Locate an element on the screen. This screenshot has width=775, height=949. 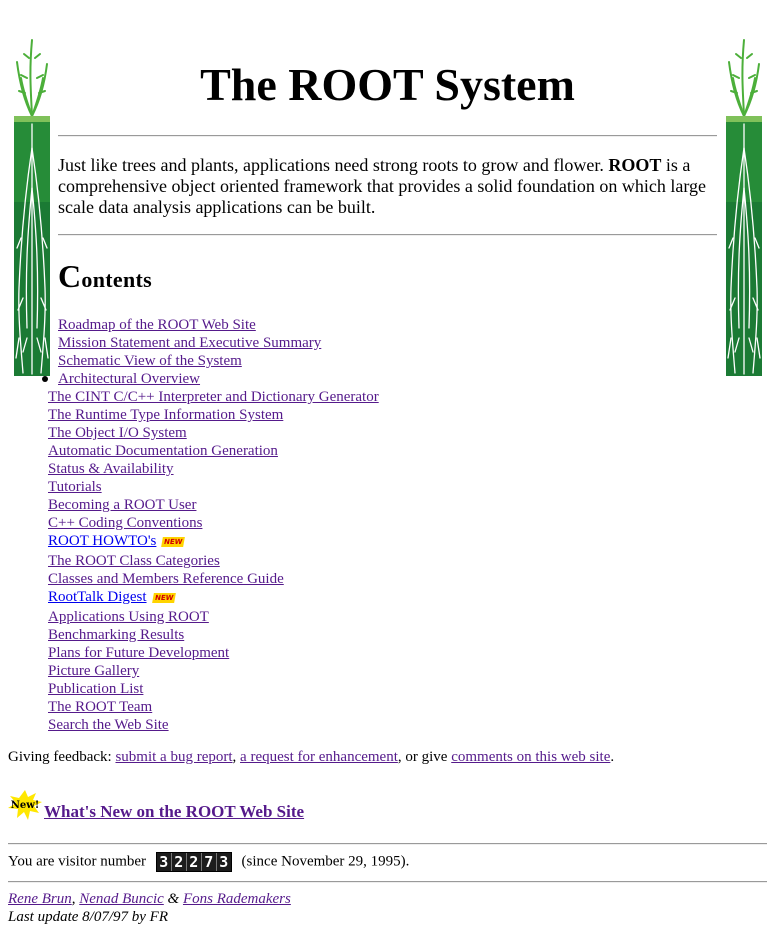
link-root-howtos: ROOT HOWTO's NEW is located at coordinates (213, 541).